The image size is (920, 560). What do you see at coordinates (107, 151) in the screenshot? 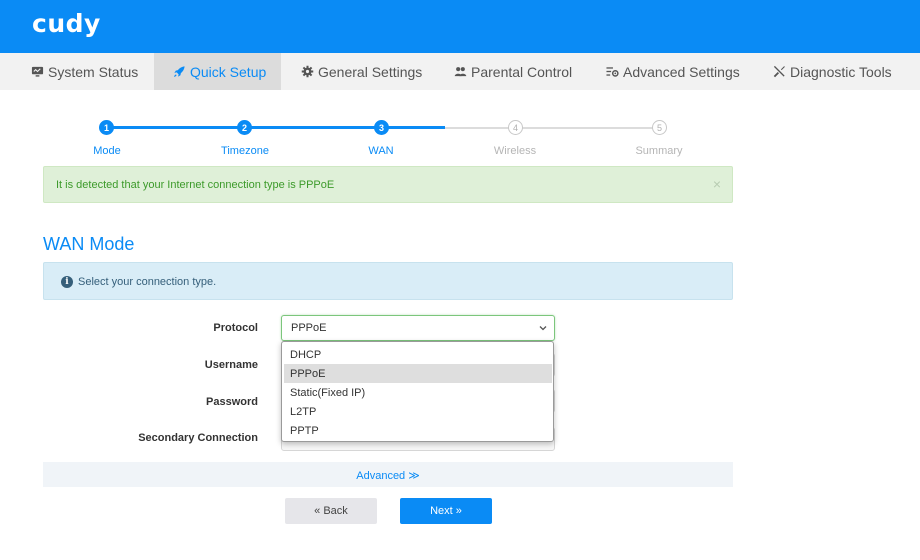
I see `step-1-label: Mode` at bounding box center [107, 151].